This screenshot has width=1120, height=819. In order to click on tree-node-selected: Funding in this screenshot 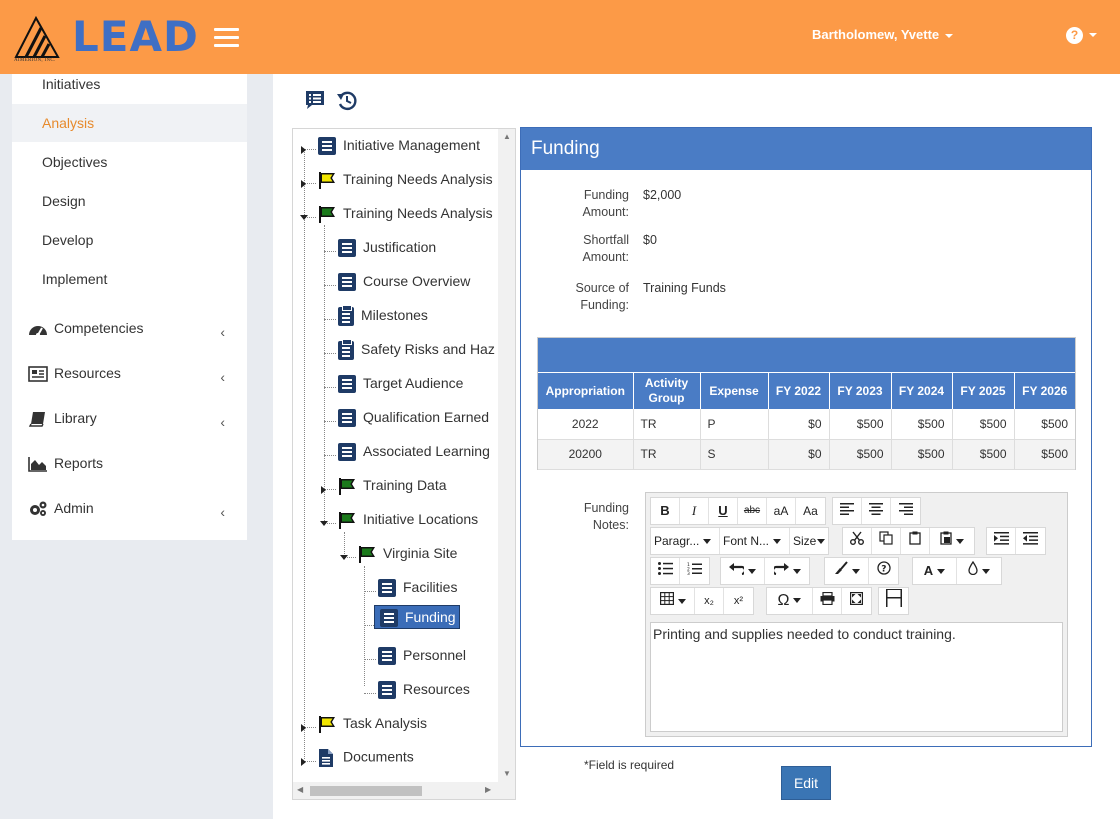, I will do `click(417, 619)`.